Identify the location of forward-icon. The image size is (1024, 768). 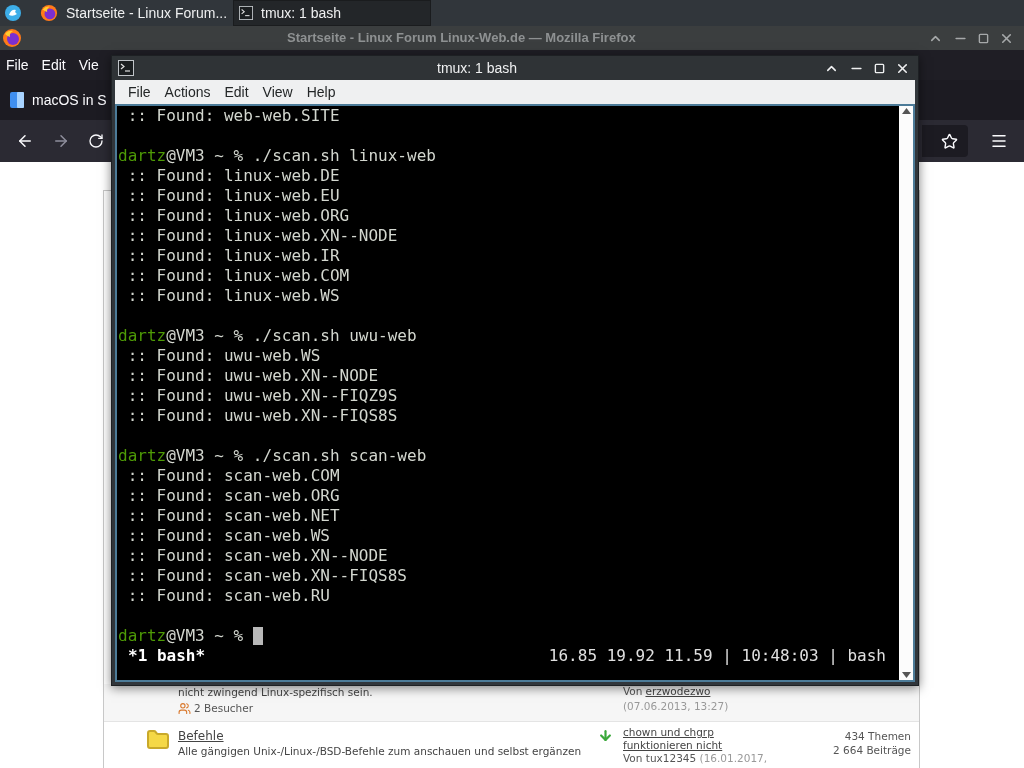
(61, 141).